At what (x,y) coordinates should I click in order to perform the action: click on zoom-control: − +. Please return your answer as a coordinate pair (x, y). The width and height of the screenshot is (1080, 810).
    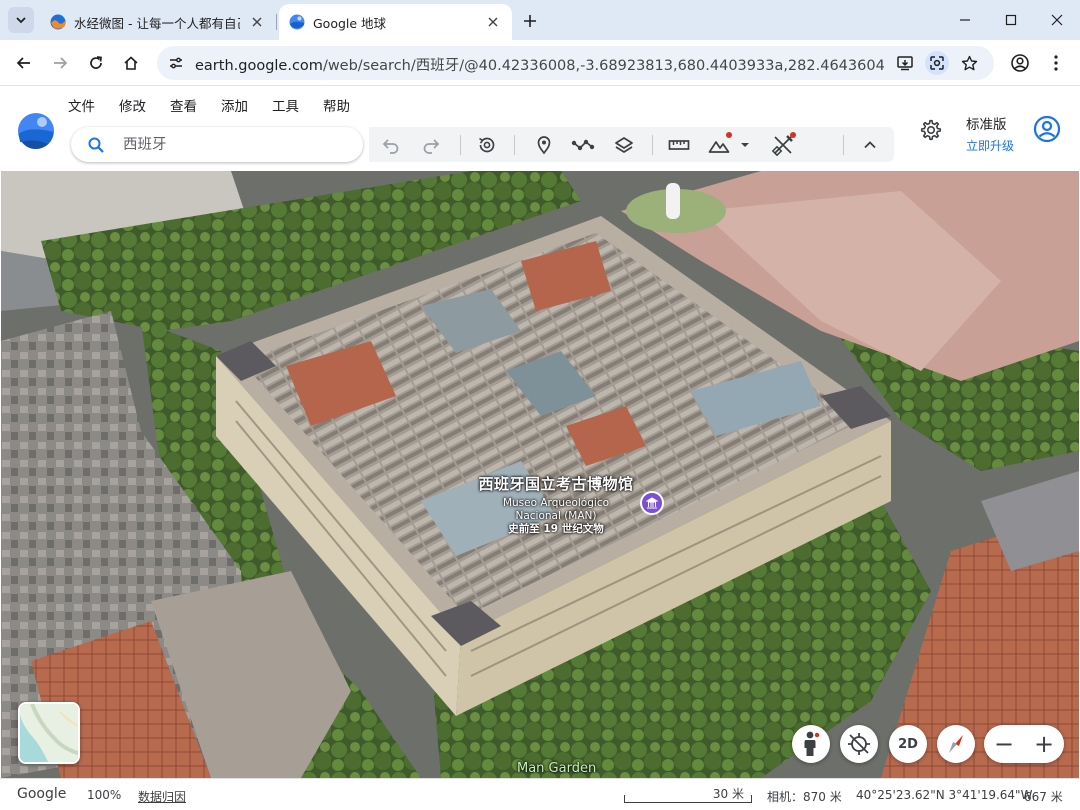
    Looking at the image, I should click on (1024, 744).